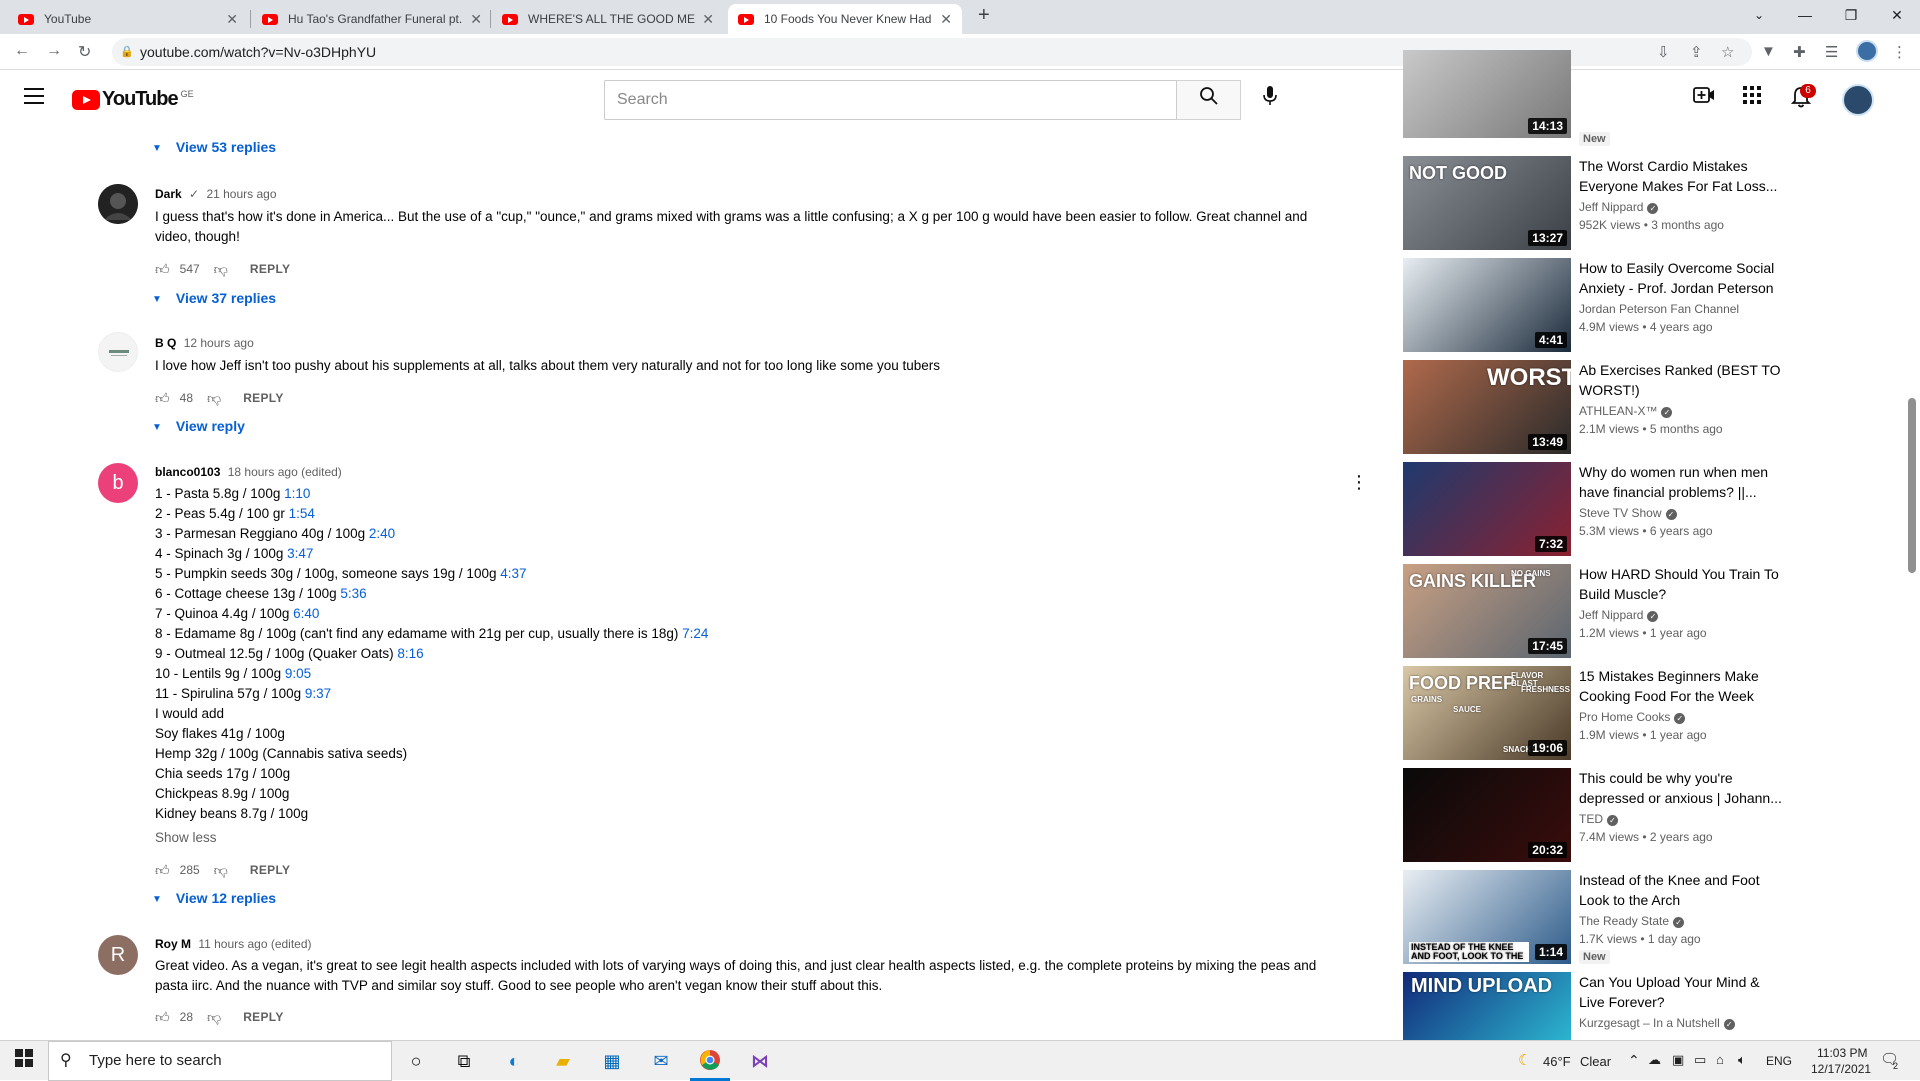 The height and width of the screenshot is (1081, 1920). I want to click on task-view-icon: ⧉, so click(464, 1061).